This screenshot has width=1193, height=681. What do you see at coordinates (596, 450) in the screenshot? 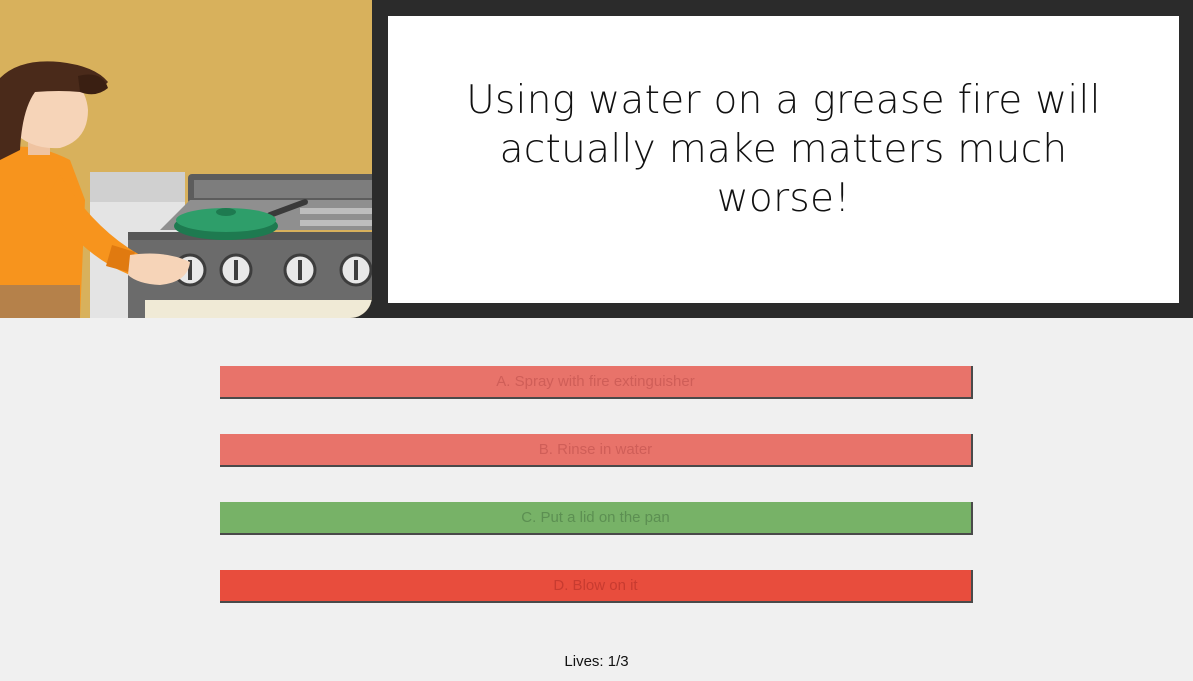
I see `answer-b-button: B. Rinse in water` at bounding box center [596, 450].